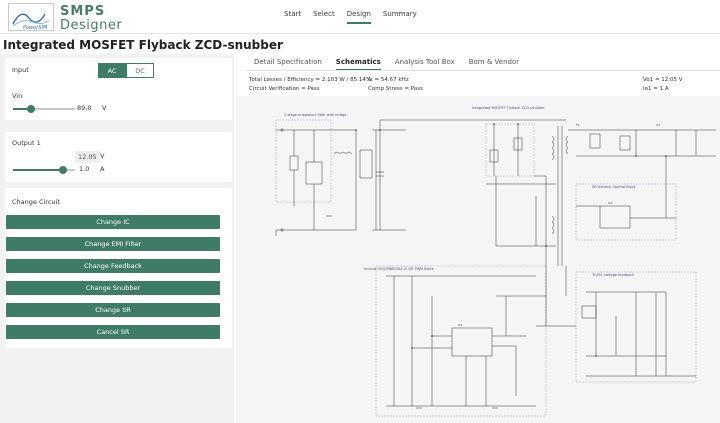 The image size is (720, 423). I want to click on output-current-value: 1.0, so click(84, 169).